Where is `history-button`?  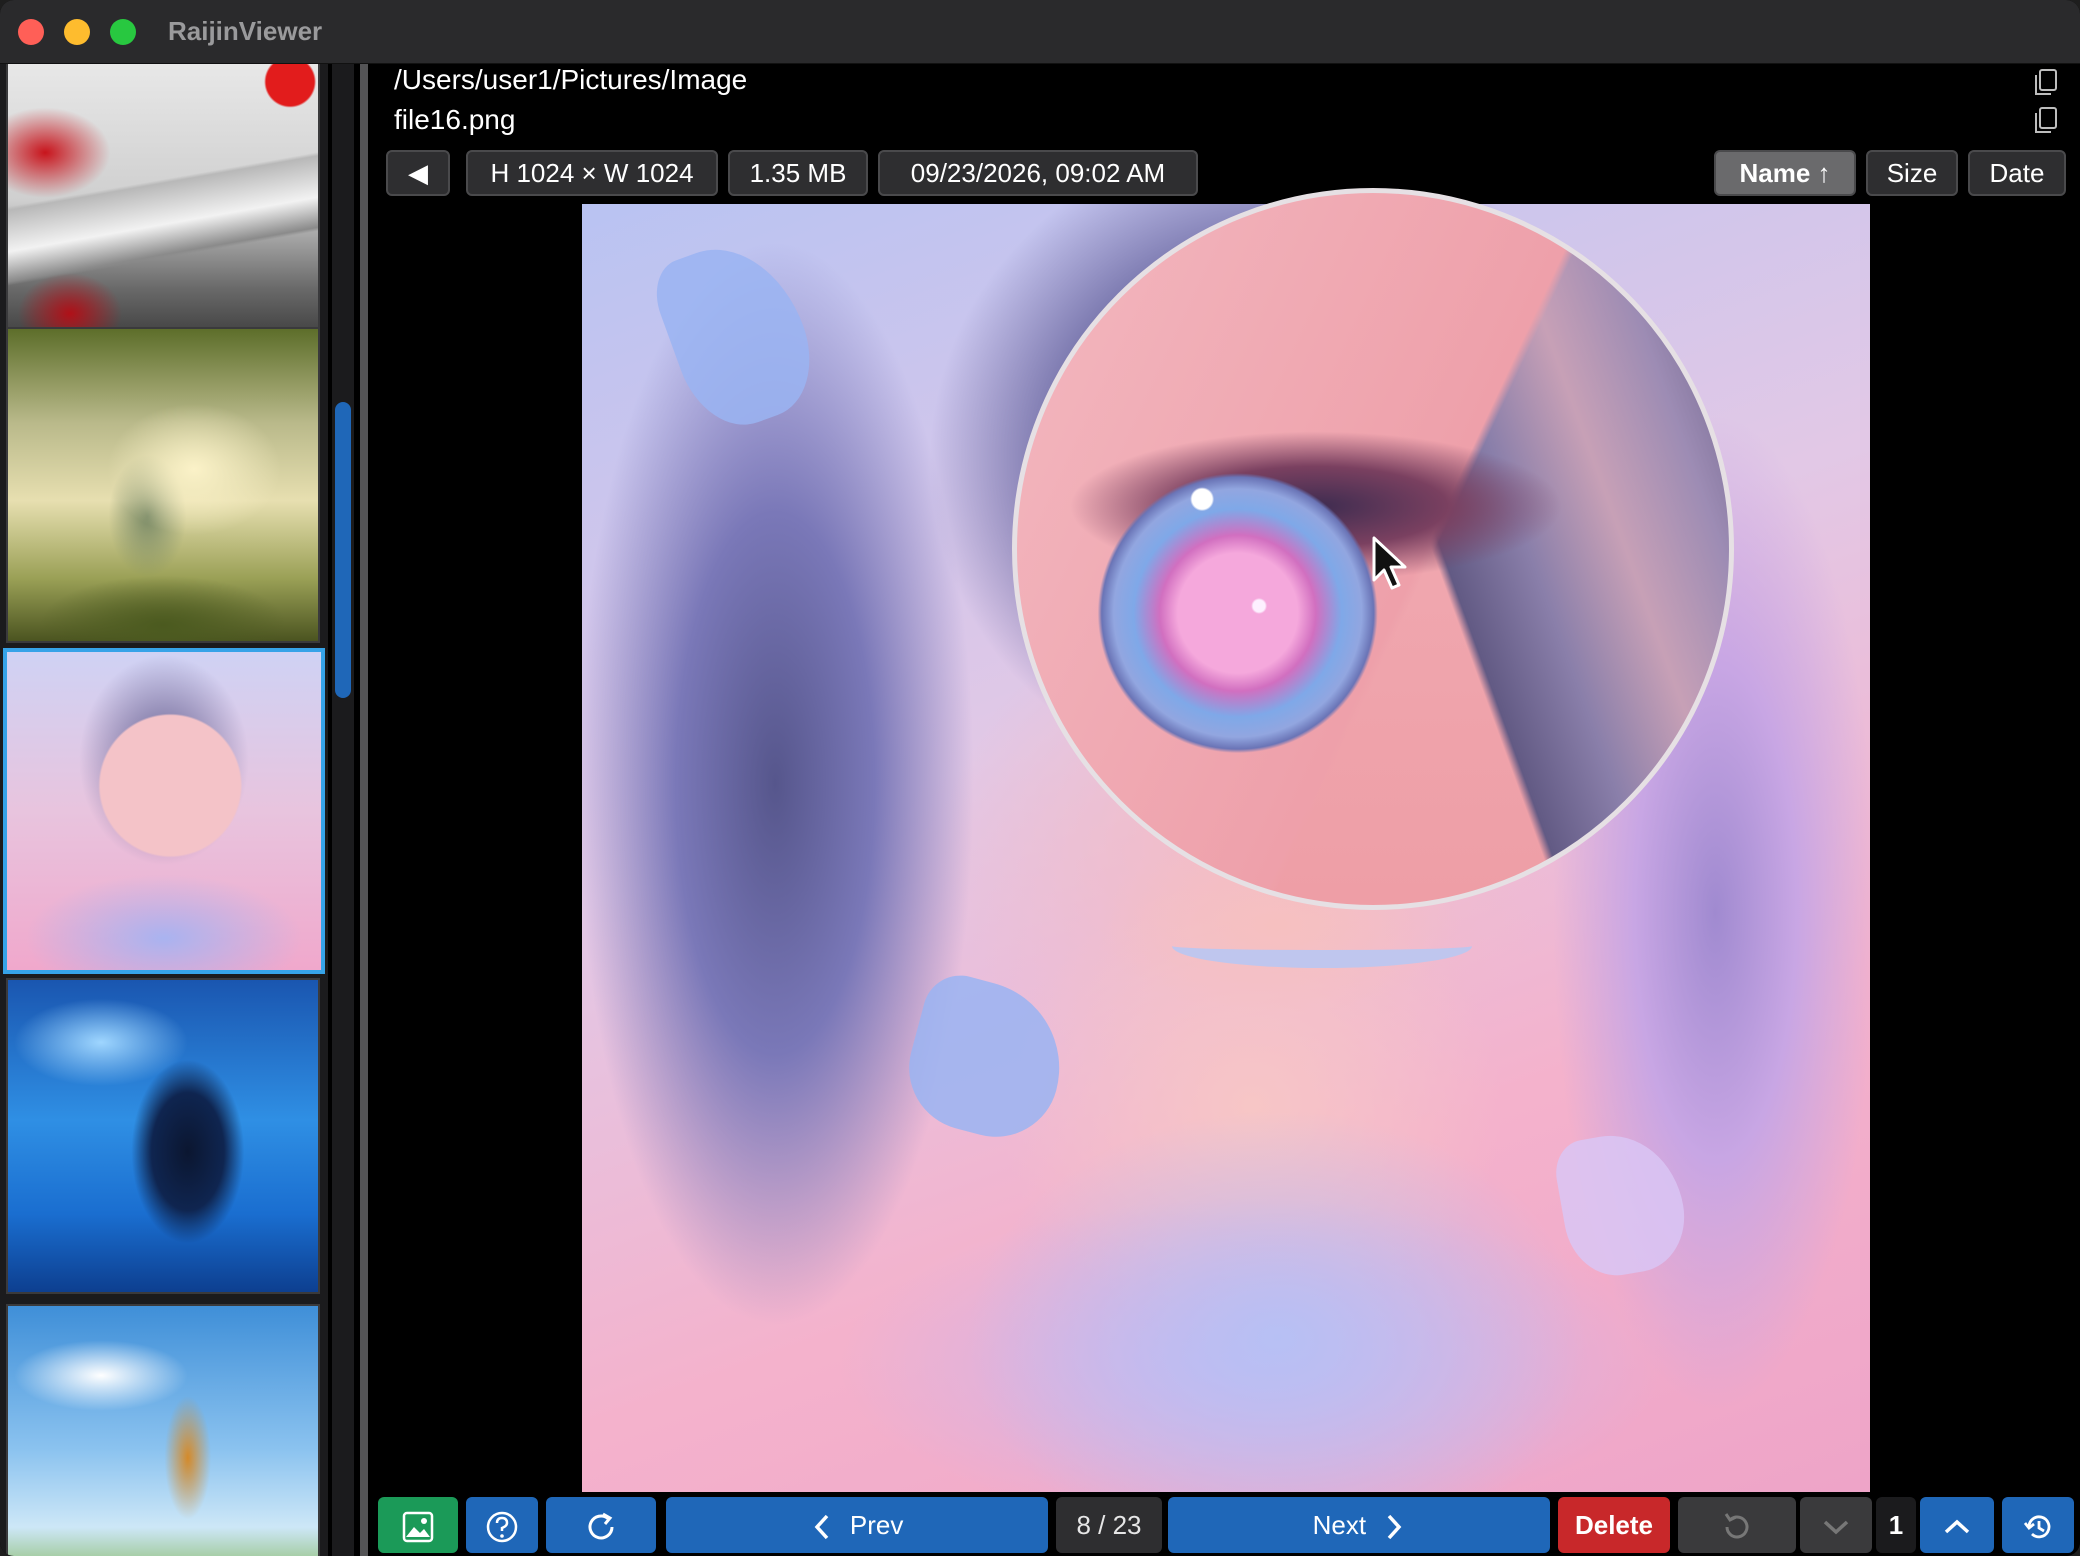 history-button is located at coordinates (2038, 1525).